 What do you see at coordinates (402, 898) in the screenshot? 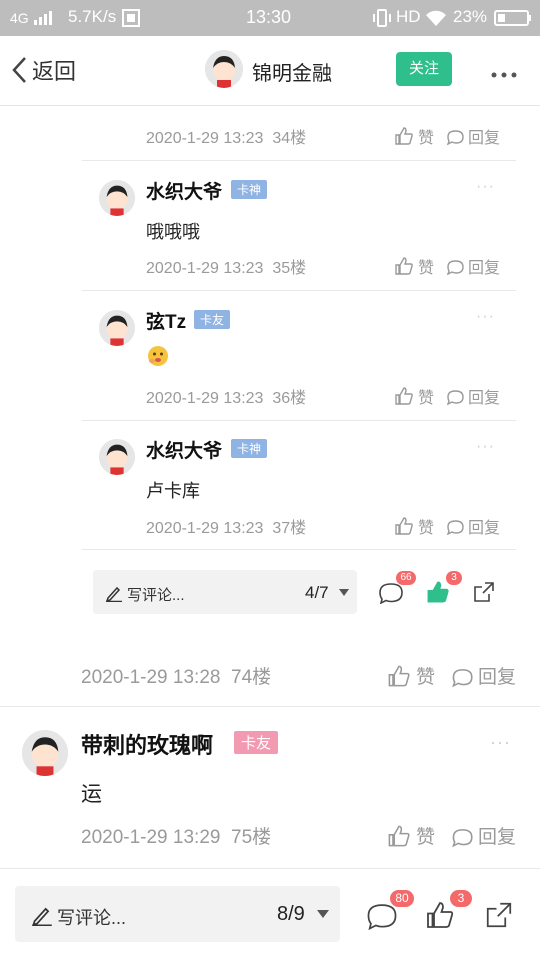
I see `comment-count-badge: 80` at bounding box center [402, 898].